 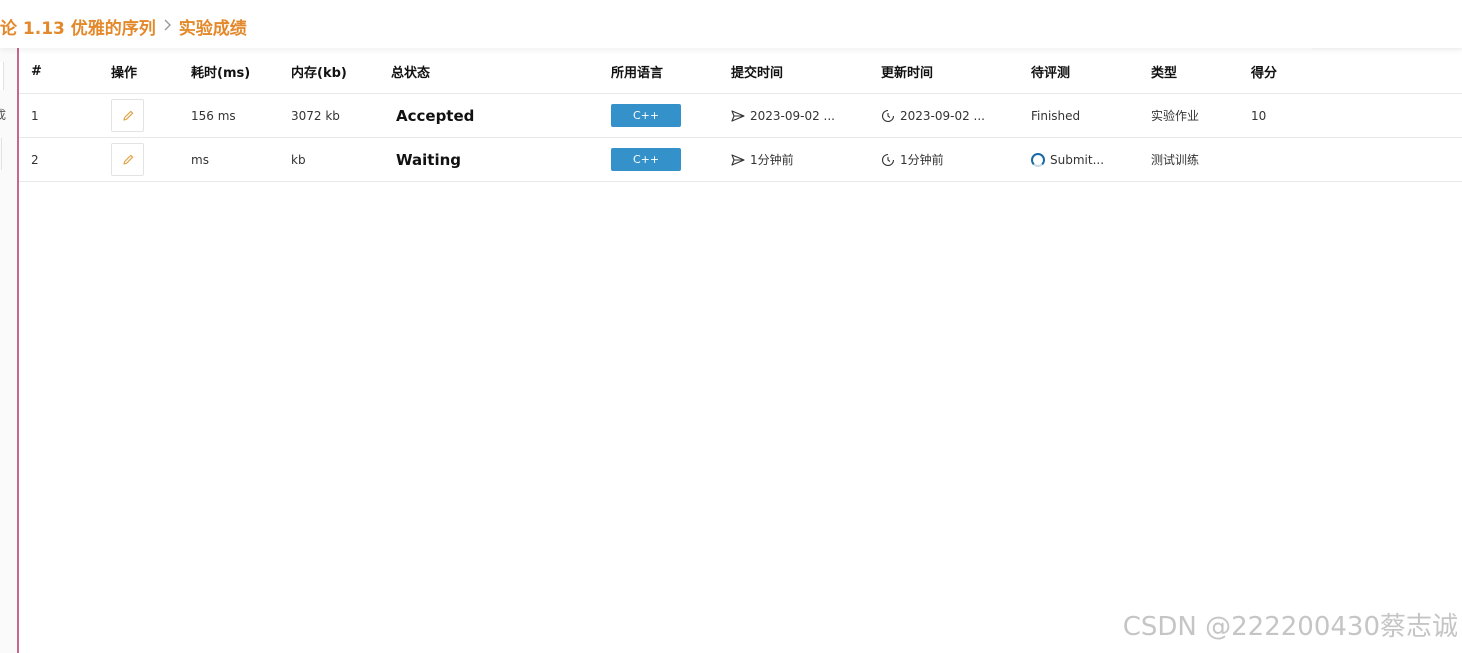 I want to click on sidebar-cut-label: 成, so click(x=3, y=115).